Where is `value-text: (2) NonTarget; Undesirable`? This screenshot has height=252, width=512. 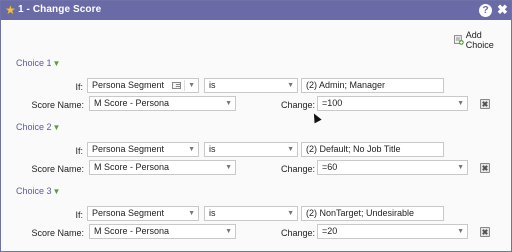
value-text: (2) NonTarget; Undesirable is located at coordinates (360, 213).